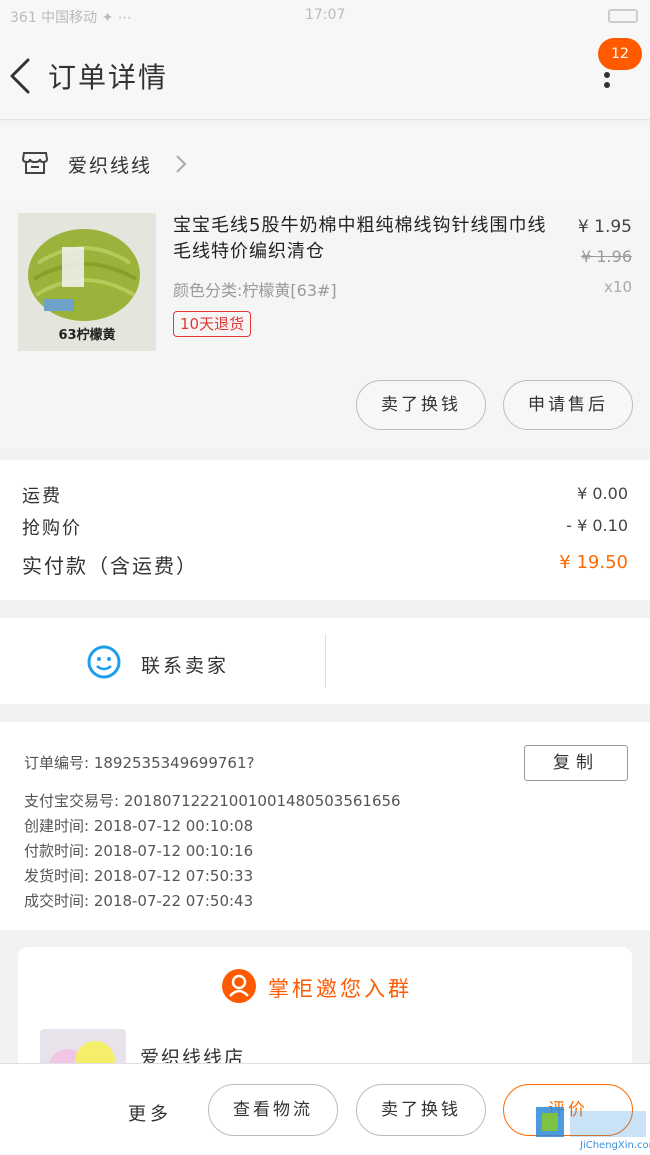 Image resolution: width=650 pixels, height=1155 pixels. I want to click on more-vertical-icon, so click(607, 85).